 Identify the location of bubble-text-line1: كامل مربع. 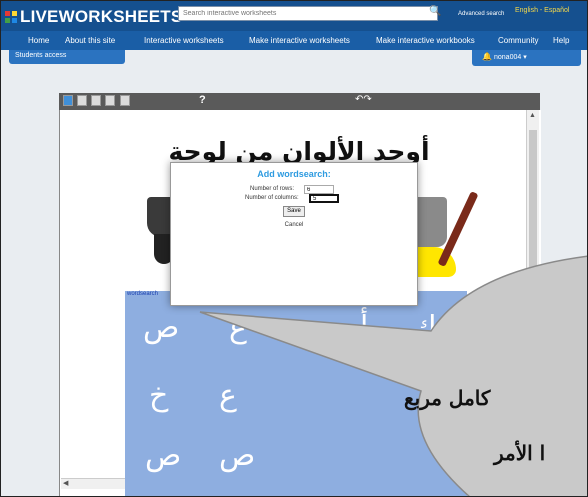
(447, 398).